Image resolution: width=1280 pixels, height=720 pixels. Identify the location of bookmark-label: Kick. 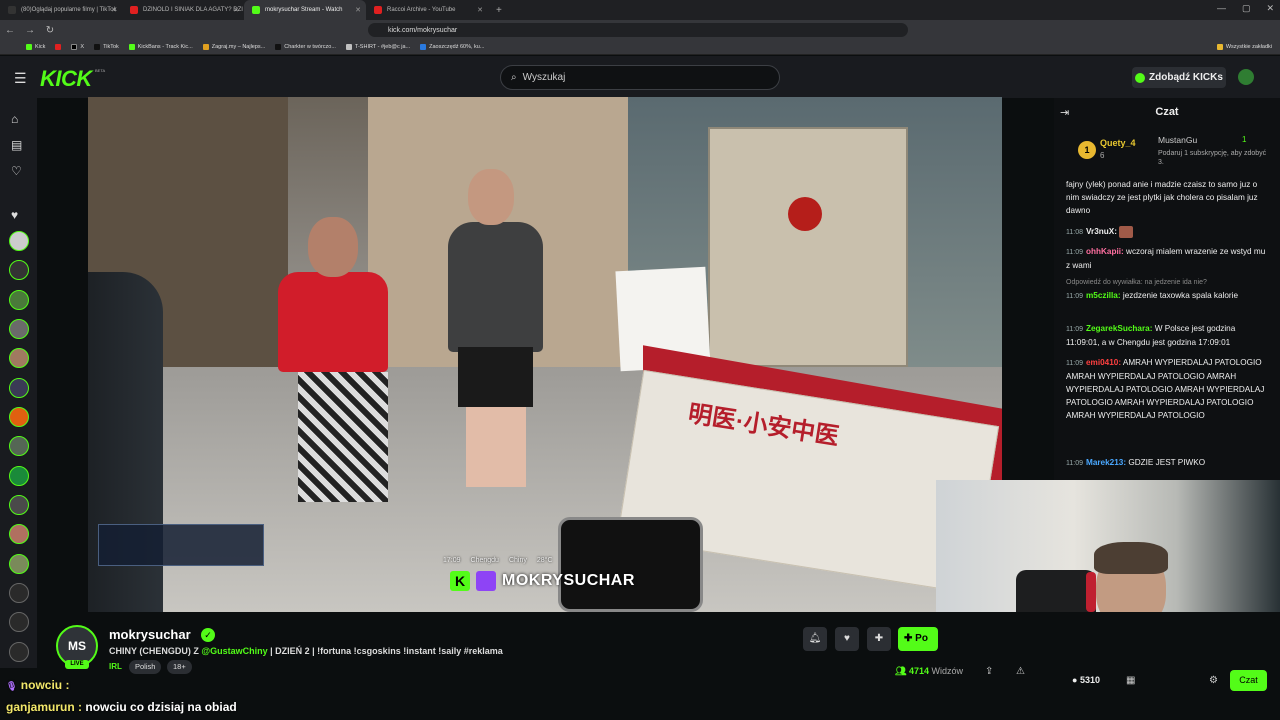
(40, 47).